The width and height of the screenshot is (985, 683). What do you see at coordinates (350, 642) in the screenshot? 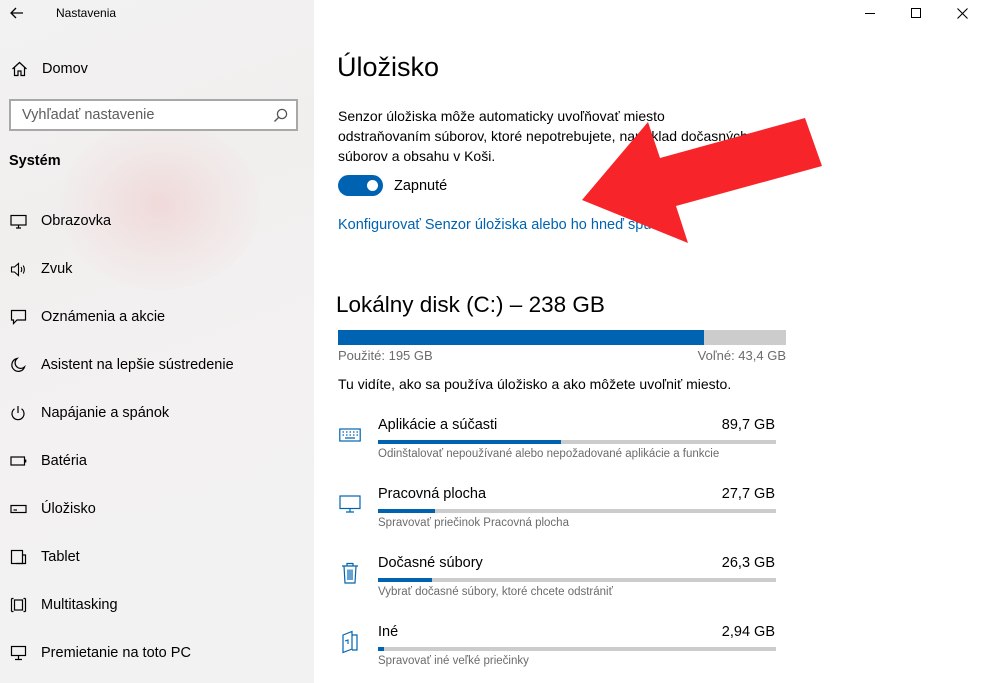
I see `folder-icon` at bounding box center [350, 642].